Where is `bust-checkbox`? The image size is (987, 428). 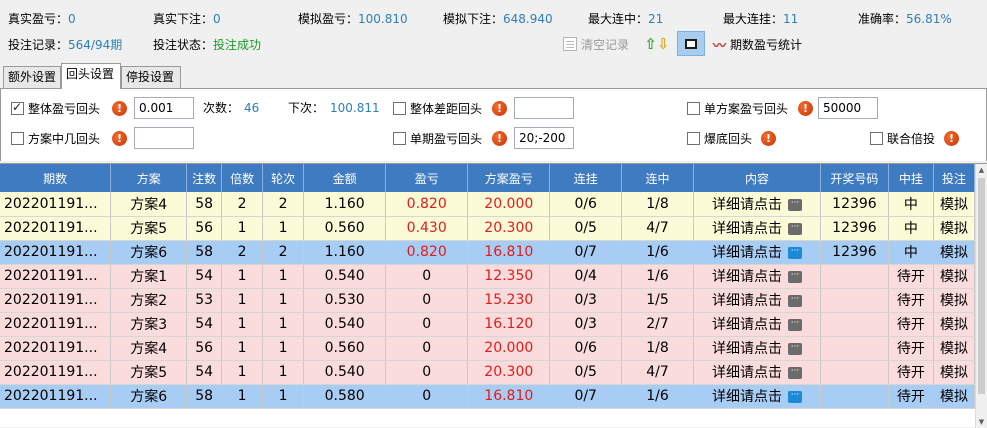
bust-checkbox is located at coordinates (693, 138).